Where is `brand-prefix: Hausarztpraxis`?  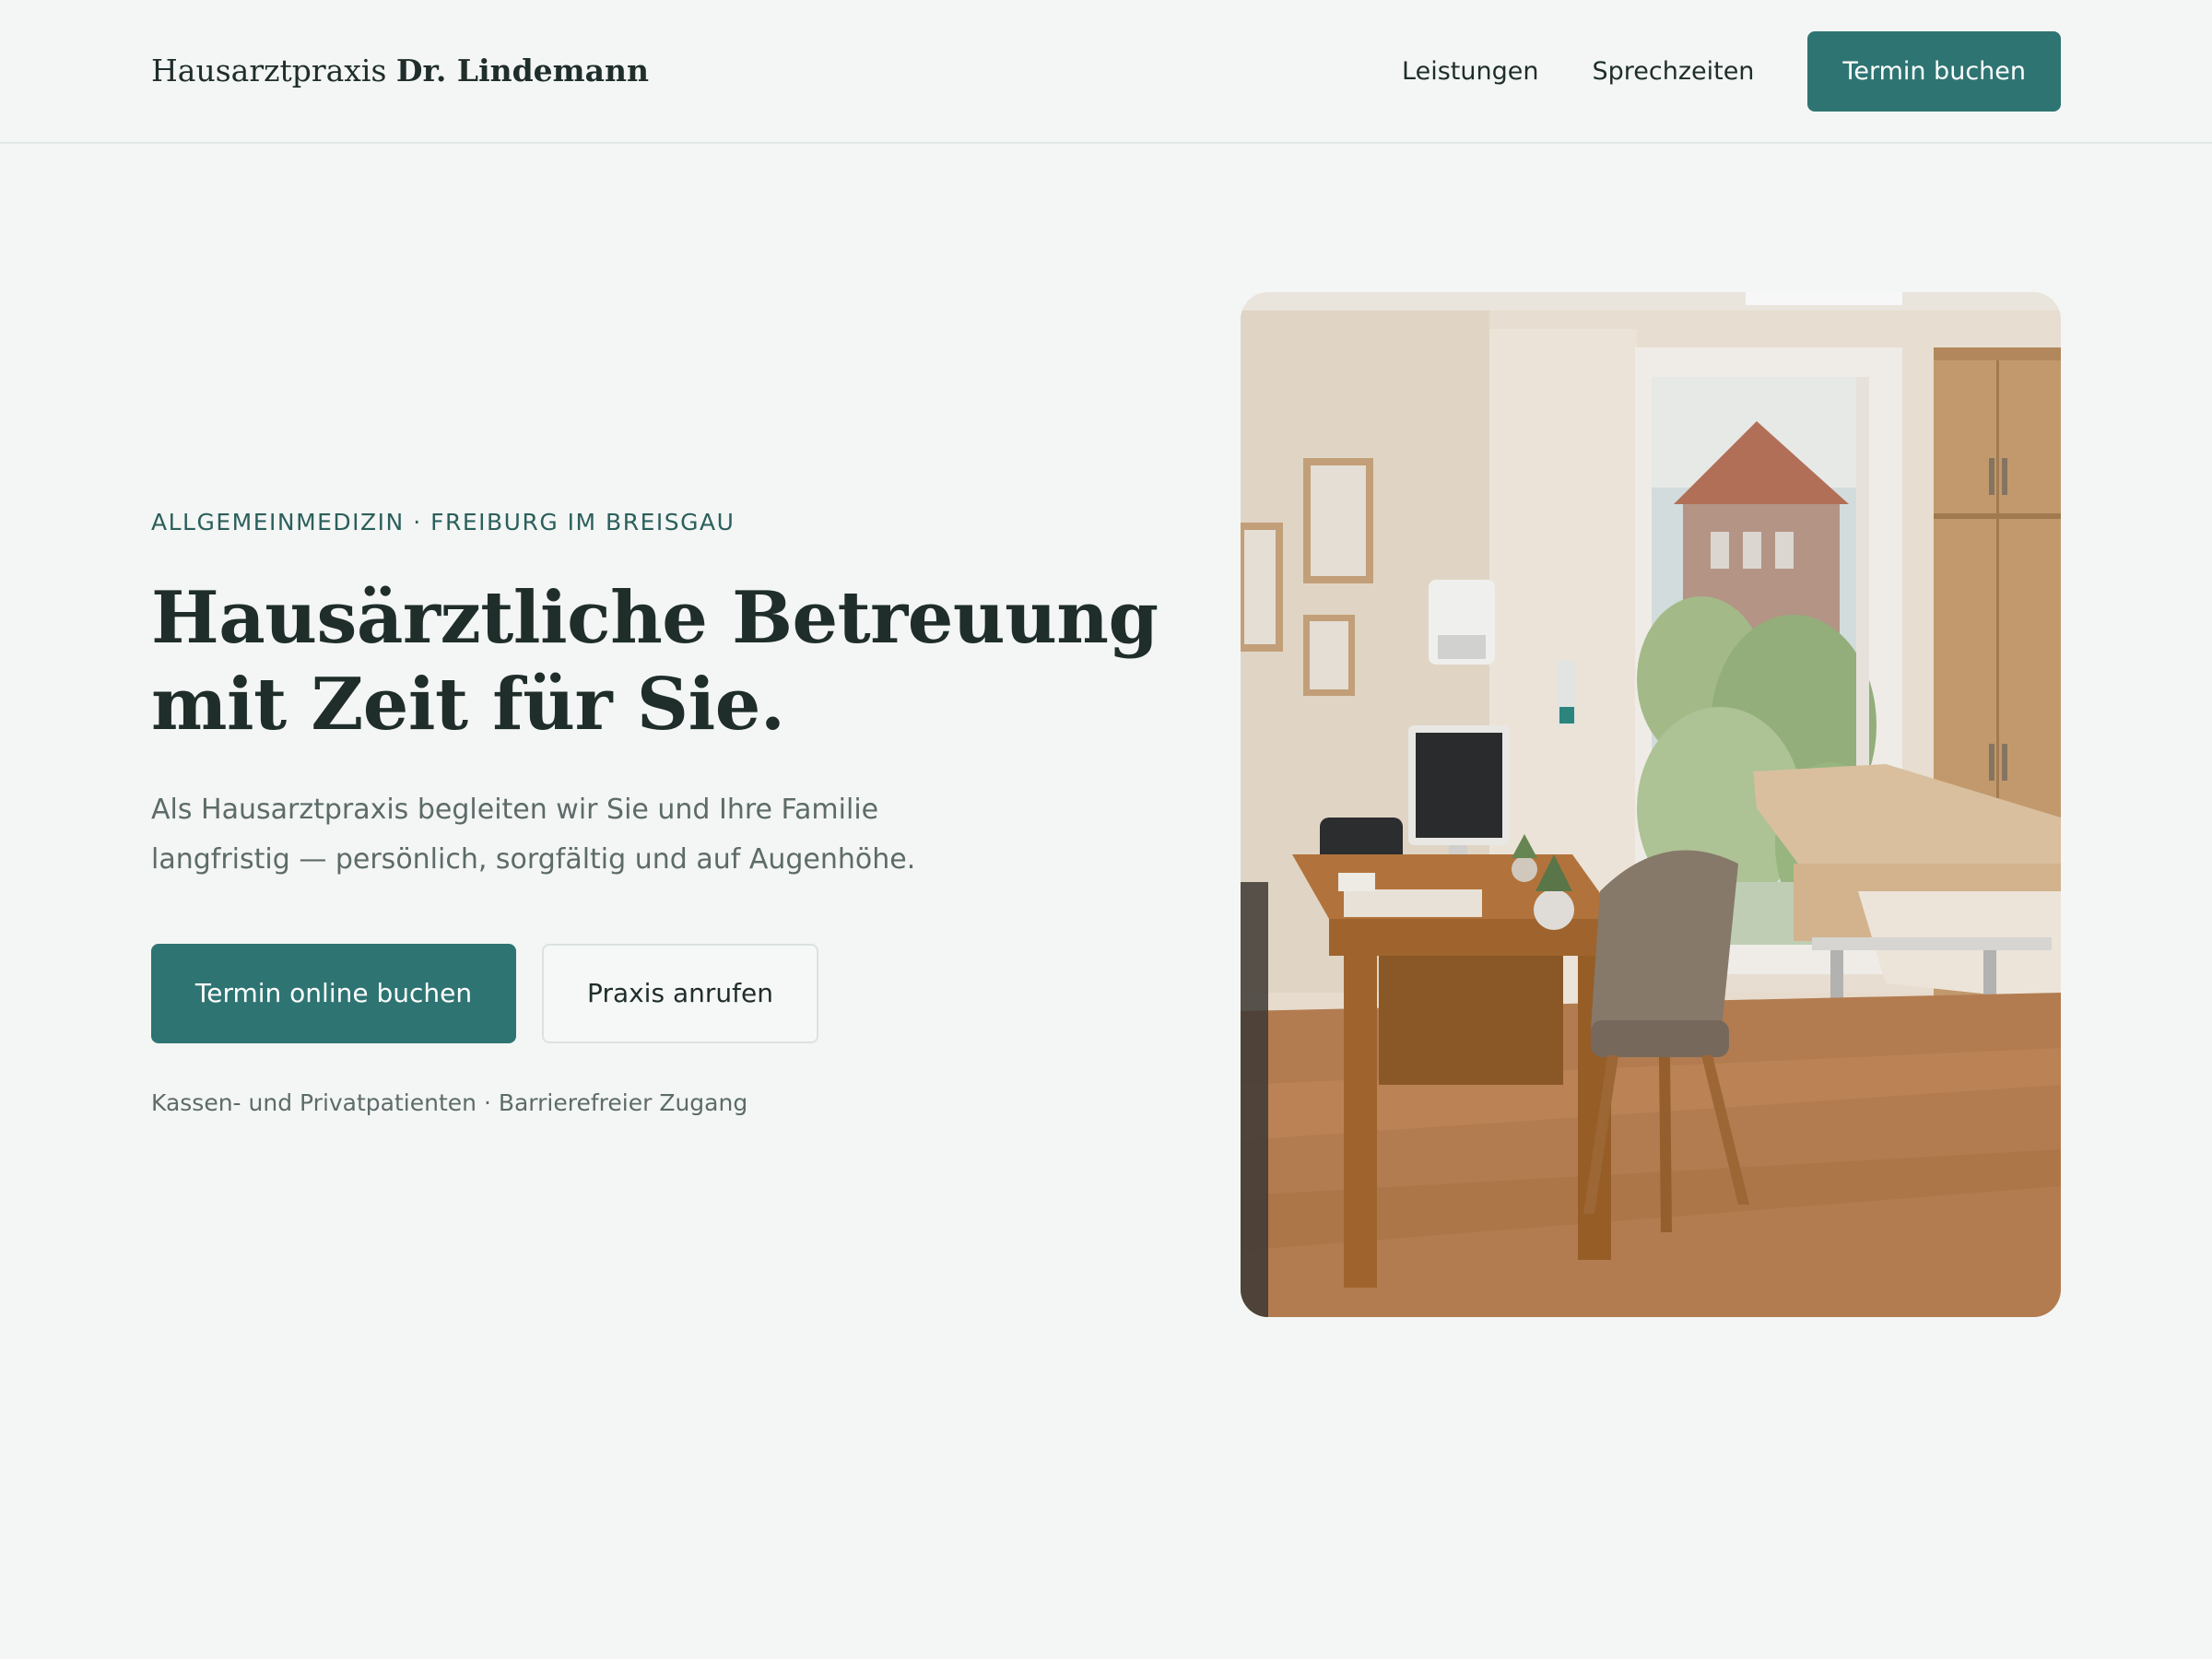
brand-prefix: Hausarztpraxis is located at coordinates (269, 70).